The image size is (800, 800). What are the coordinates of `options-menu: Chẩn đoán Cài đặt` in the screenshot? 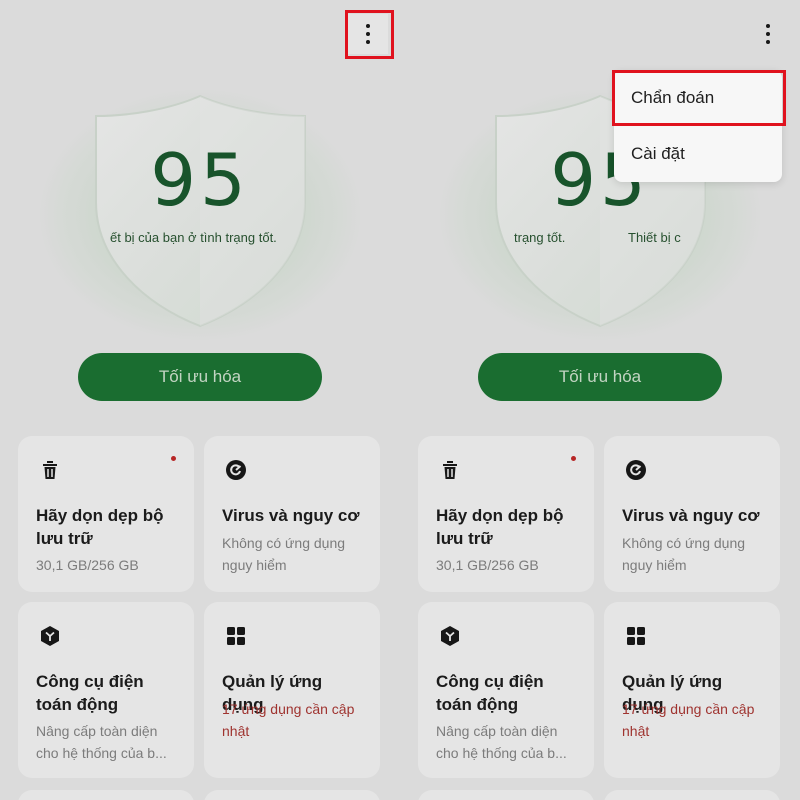 It's located at (698, 126).